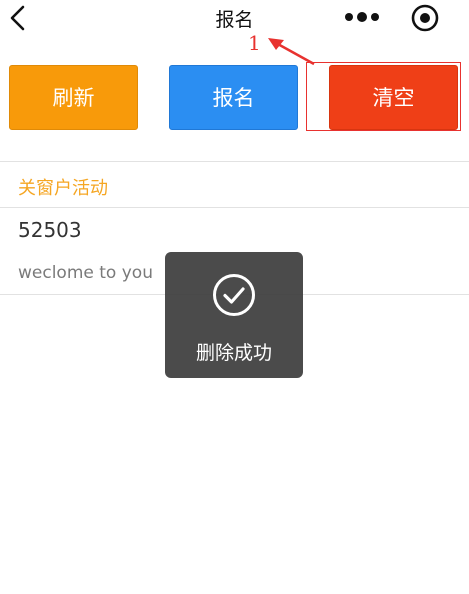  Describe the element at coordinates (85, 273) in the screenshot. I see `record-description: weclome to you` at that location.